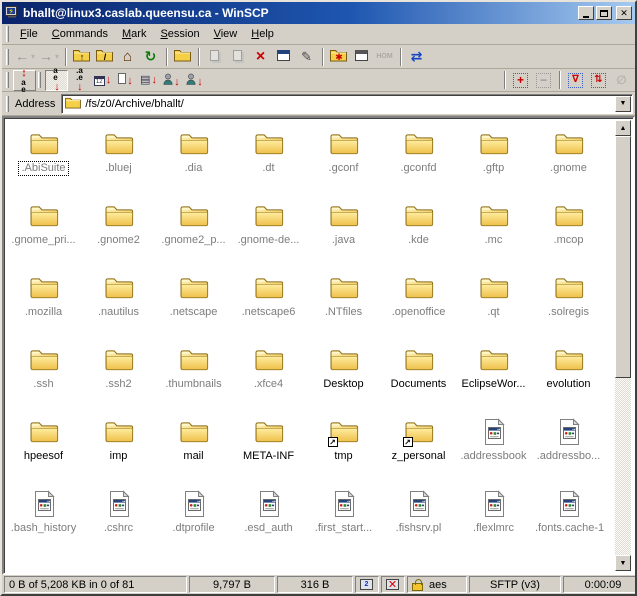  I want to click on address-path: /fs/z0/Archive/bhallt/, so click(350, 104).